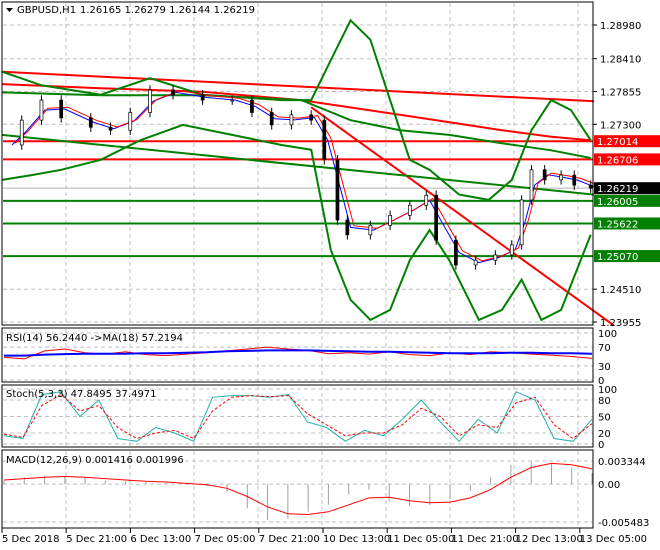 This screenshot has height=550, width=660. What do you see at coordinates (225, 539) in the screenshot?
I see `time-tick-label: 7 Dec 05:00` at bounding box center [225, 539].